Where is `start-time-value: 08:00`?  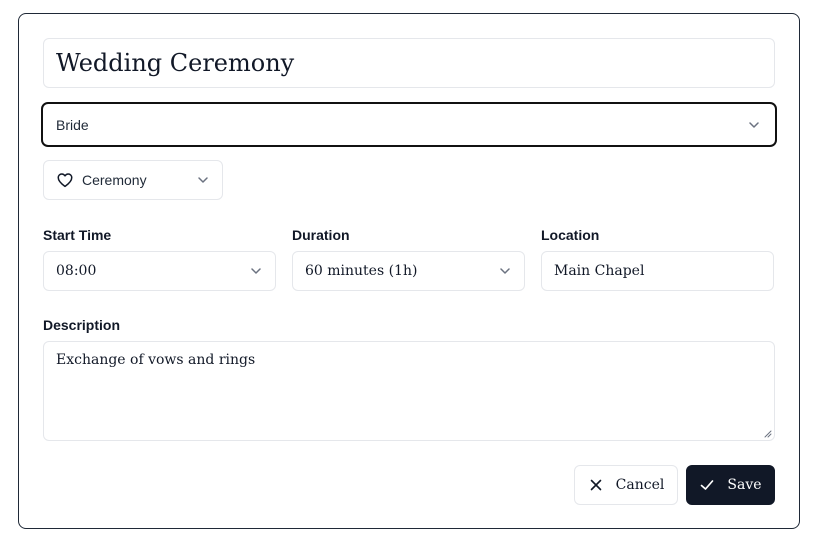
start-time-value: 08:00 is located at coordinates (76, 271).